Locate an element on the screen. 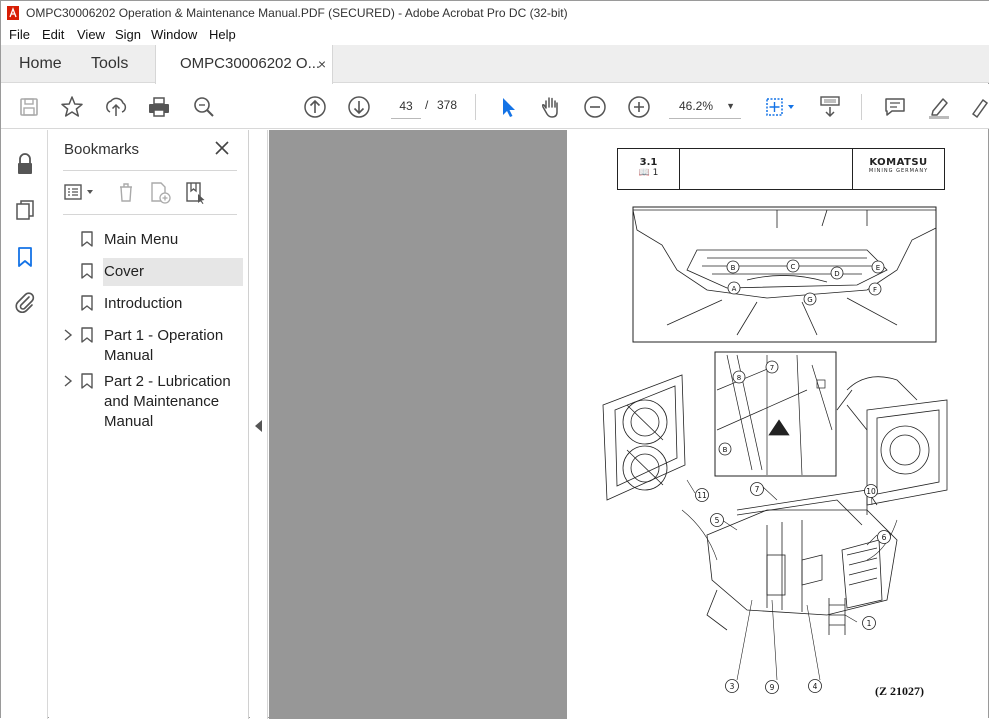  toolbar: 43 / 378 46.2% ▼ is located at coordinates (495, 106).